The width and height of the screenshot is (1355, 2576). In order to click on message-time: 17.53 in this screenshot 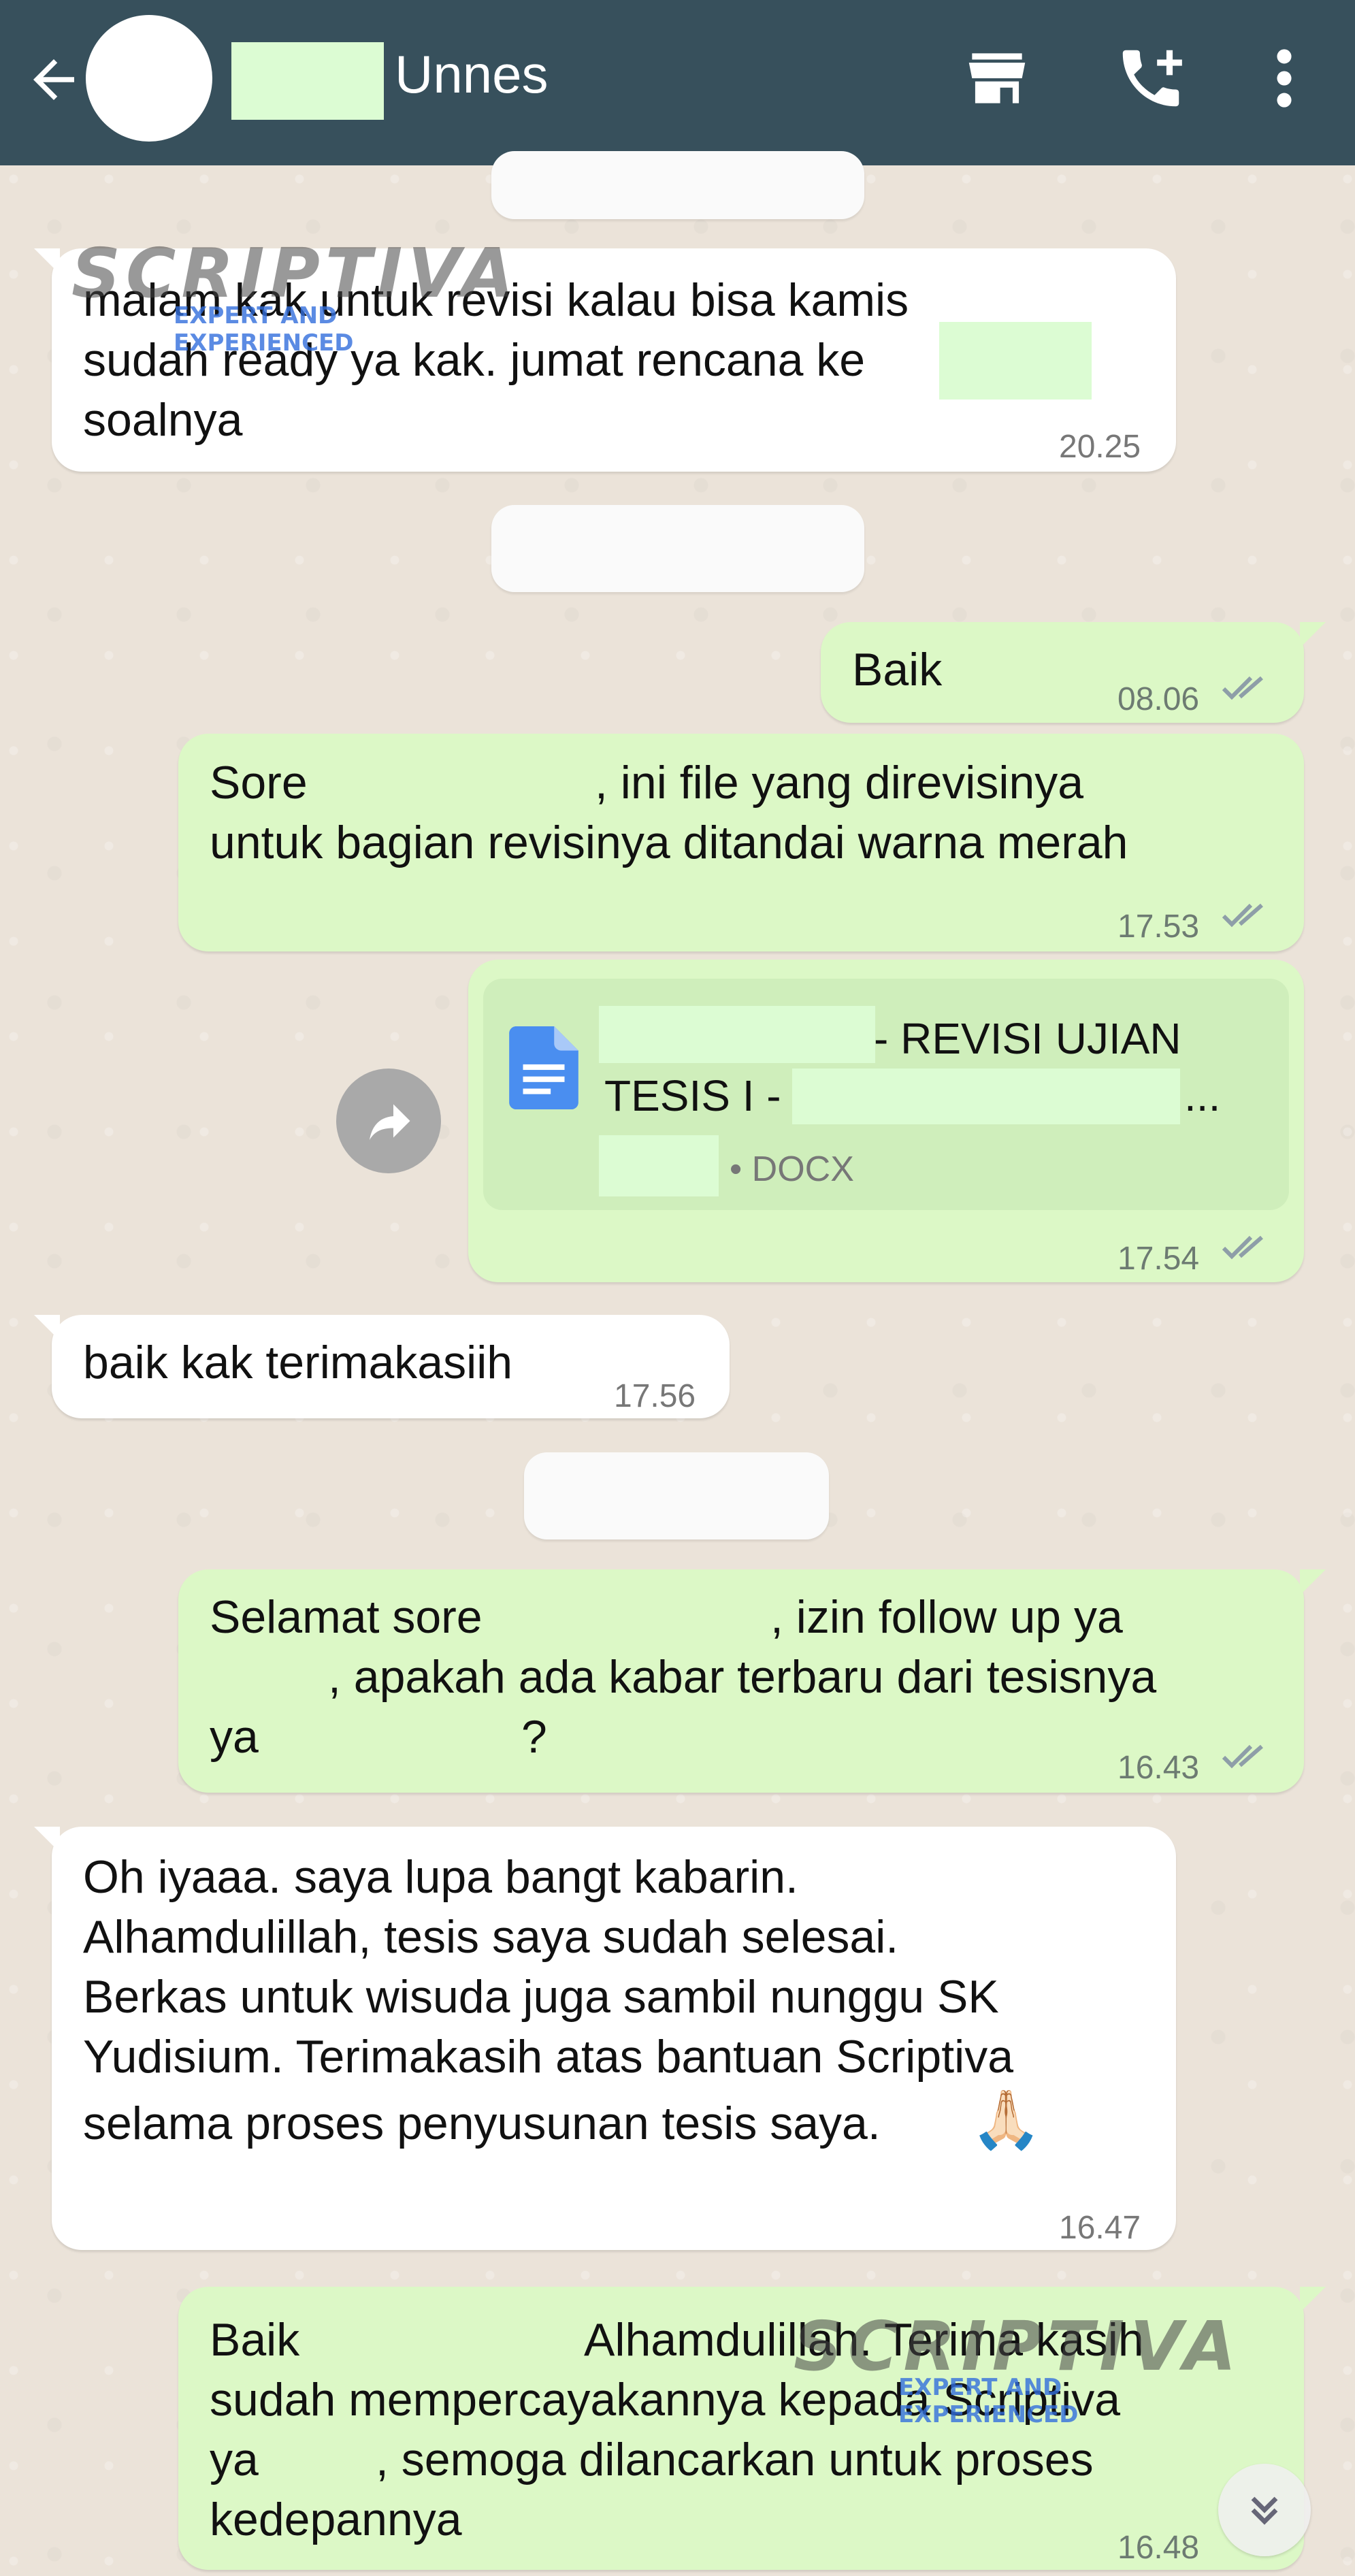, I will do `click(1158, 927)`.